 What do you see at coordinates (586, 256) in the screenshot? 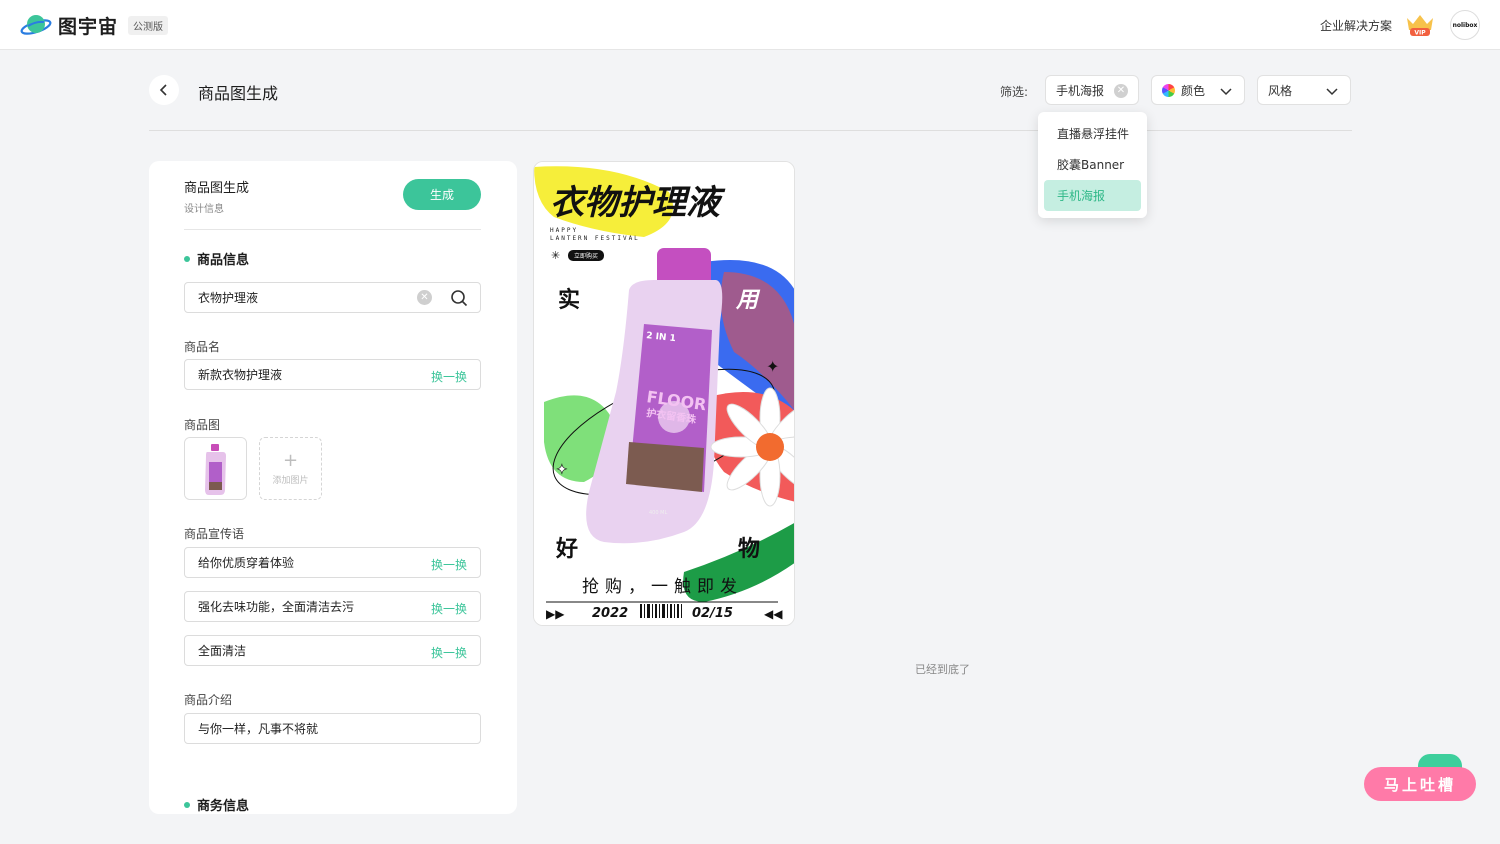
I see `poster-buy-tag: 立即购买` at bounding box center [586, 256].